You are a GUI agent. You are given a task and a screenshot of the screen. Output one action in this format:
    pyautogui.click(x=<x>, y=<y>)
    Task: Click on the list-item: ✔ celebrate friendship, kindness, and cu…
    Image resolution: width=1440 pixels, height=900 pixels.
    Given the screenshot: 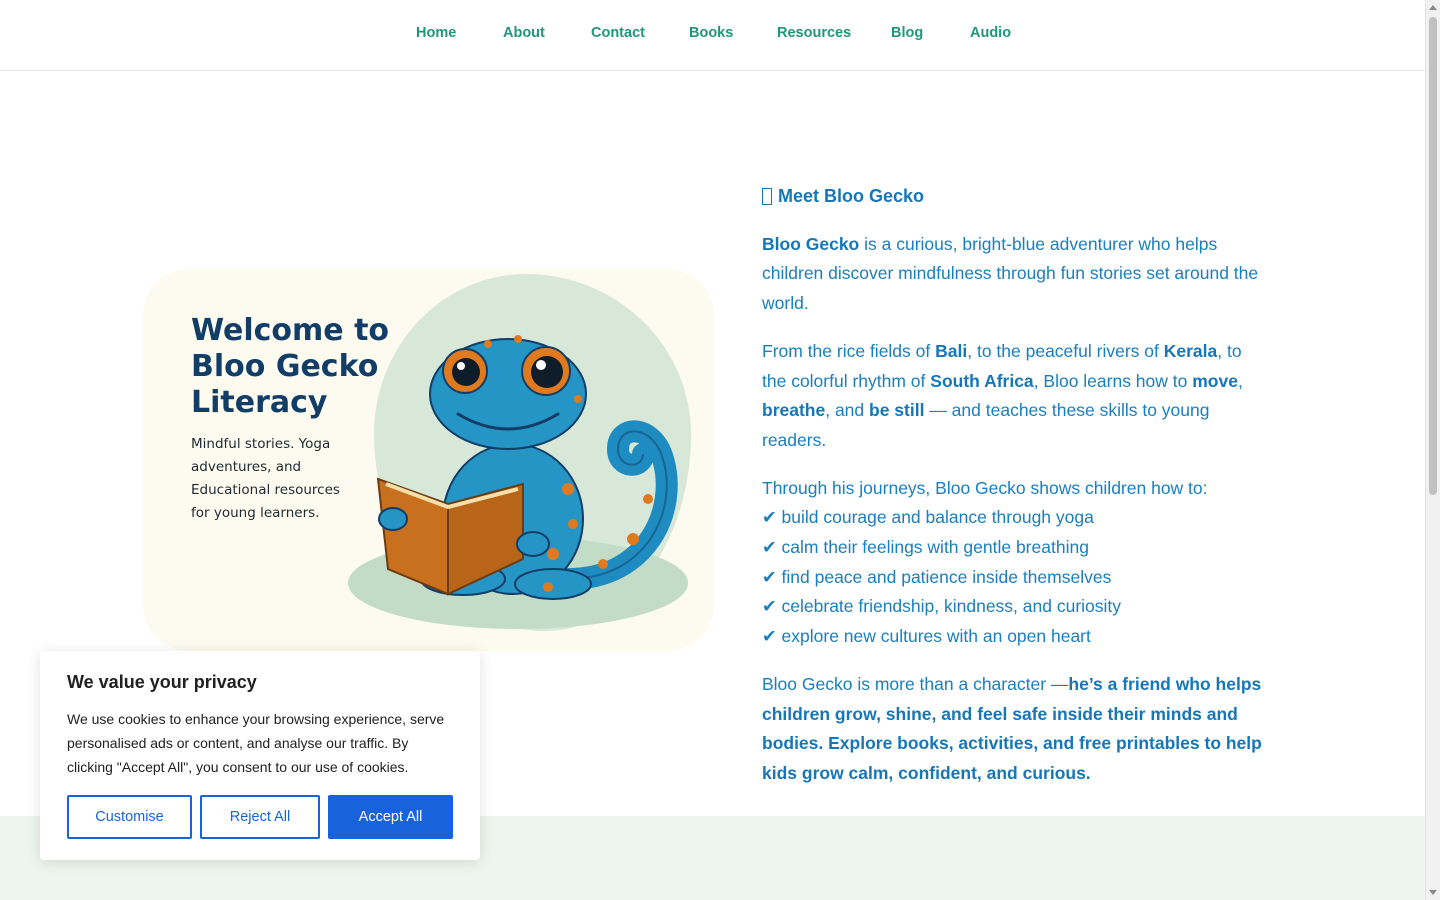 What is the action you would take?
    pyautogui.click(x=942, y=606)
    